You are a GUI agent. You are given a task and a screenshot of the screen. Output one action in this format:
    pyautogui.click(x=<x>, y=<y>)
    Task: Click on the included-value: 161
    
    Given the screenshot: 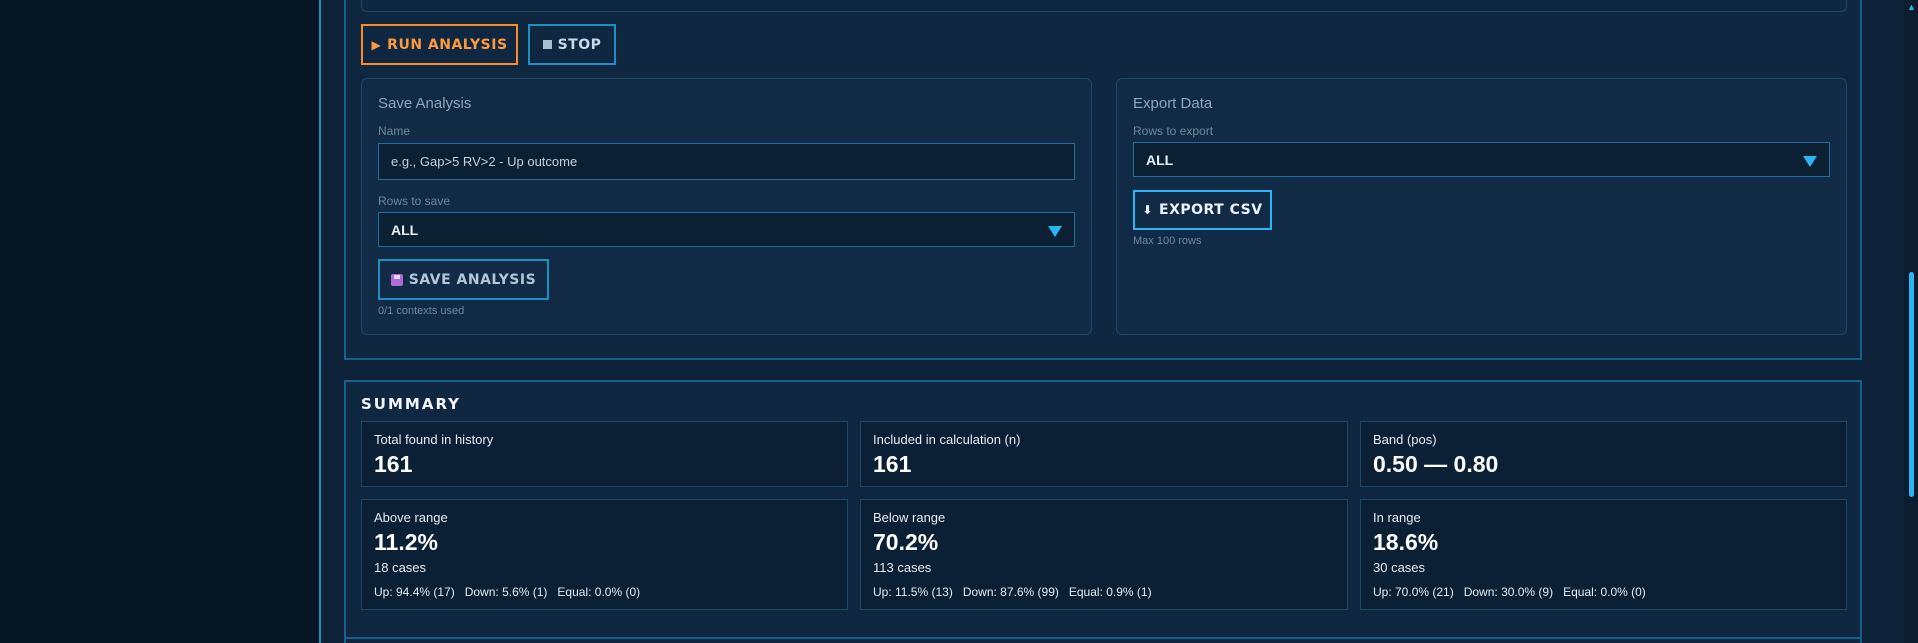 What is the action you would take?
    pyautogui.click(x=892, y=464)
    